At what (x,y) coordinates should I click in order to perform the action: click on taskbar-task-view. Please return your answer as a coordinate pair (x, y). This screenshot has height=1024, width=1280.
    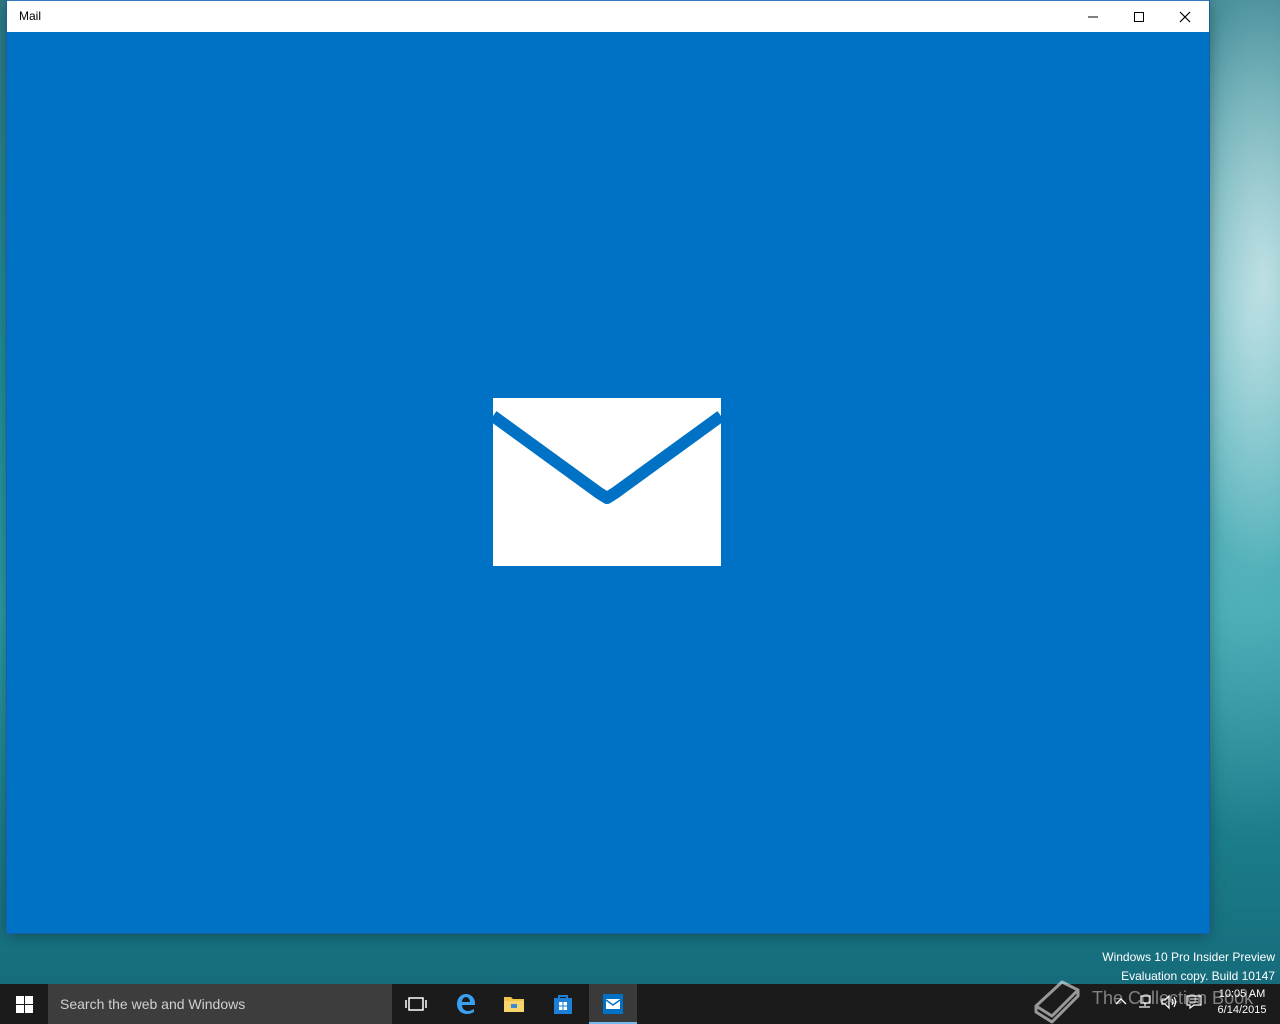
    Looking at the image, I should click on (416, 1004).